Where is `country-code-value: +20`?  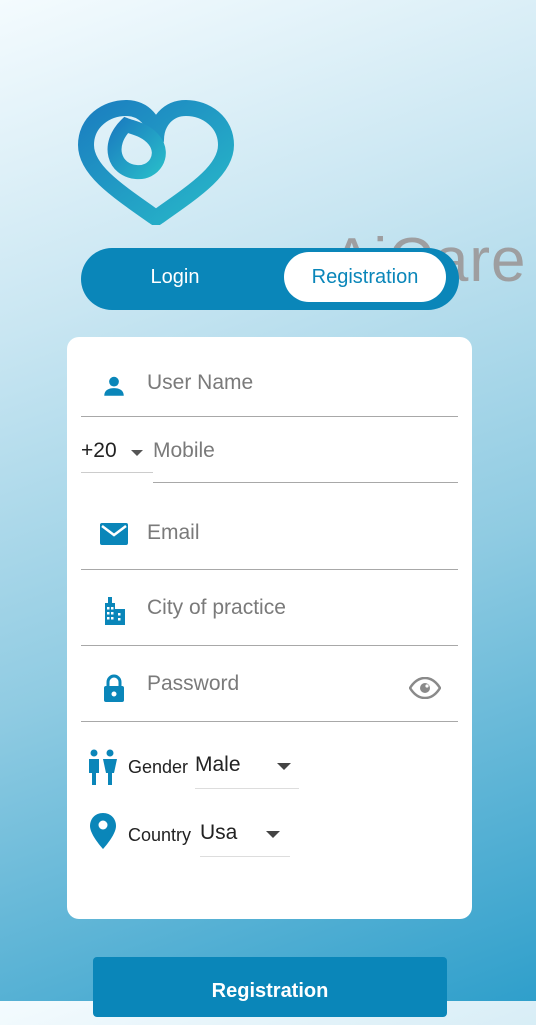
country-code-value: +20 is located at coordinates (99, 450).